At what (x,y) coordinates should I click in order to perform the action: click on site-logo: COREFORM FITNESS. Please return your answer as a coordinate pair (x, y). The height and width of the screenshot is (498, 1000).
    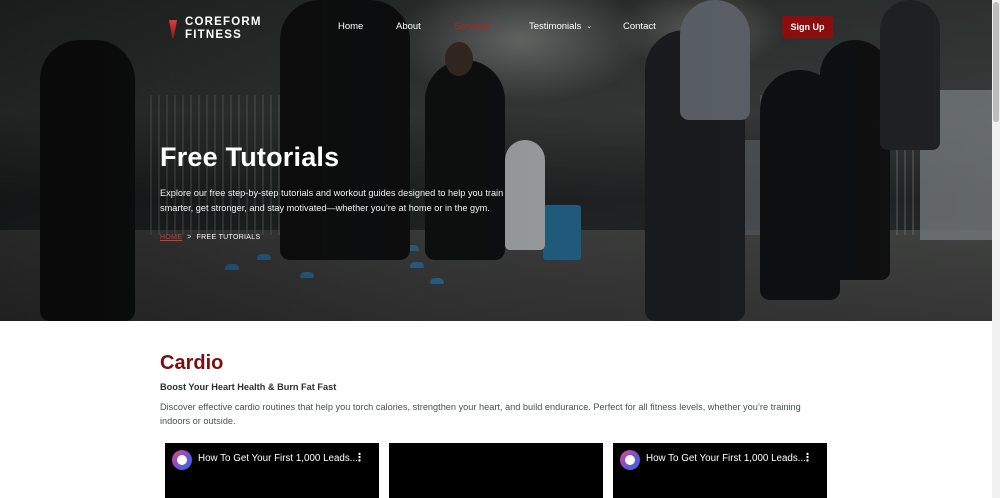
    Looking at the image, I should click on (214, 29).